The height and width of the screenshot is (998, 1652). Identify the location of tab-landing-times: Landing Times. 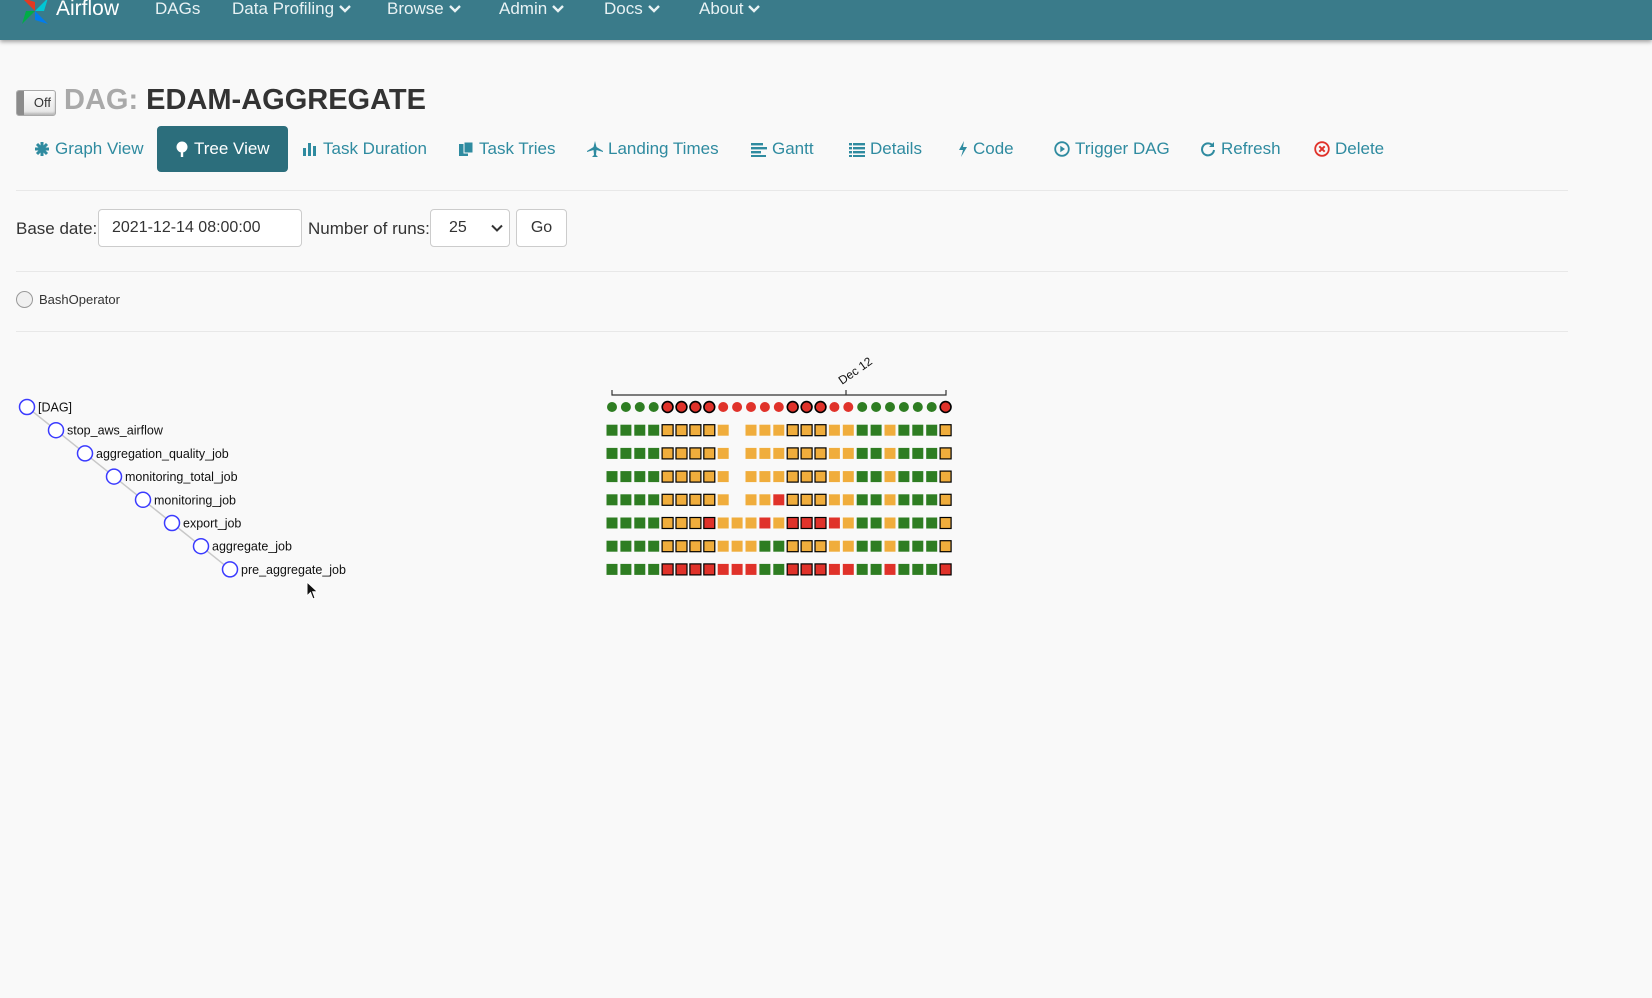
(653, 149).